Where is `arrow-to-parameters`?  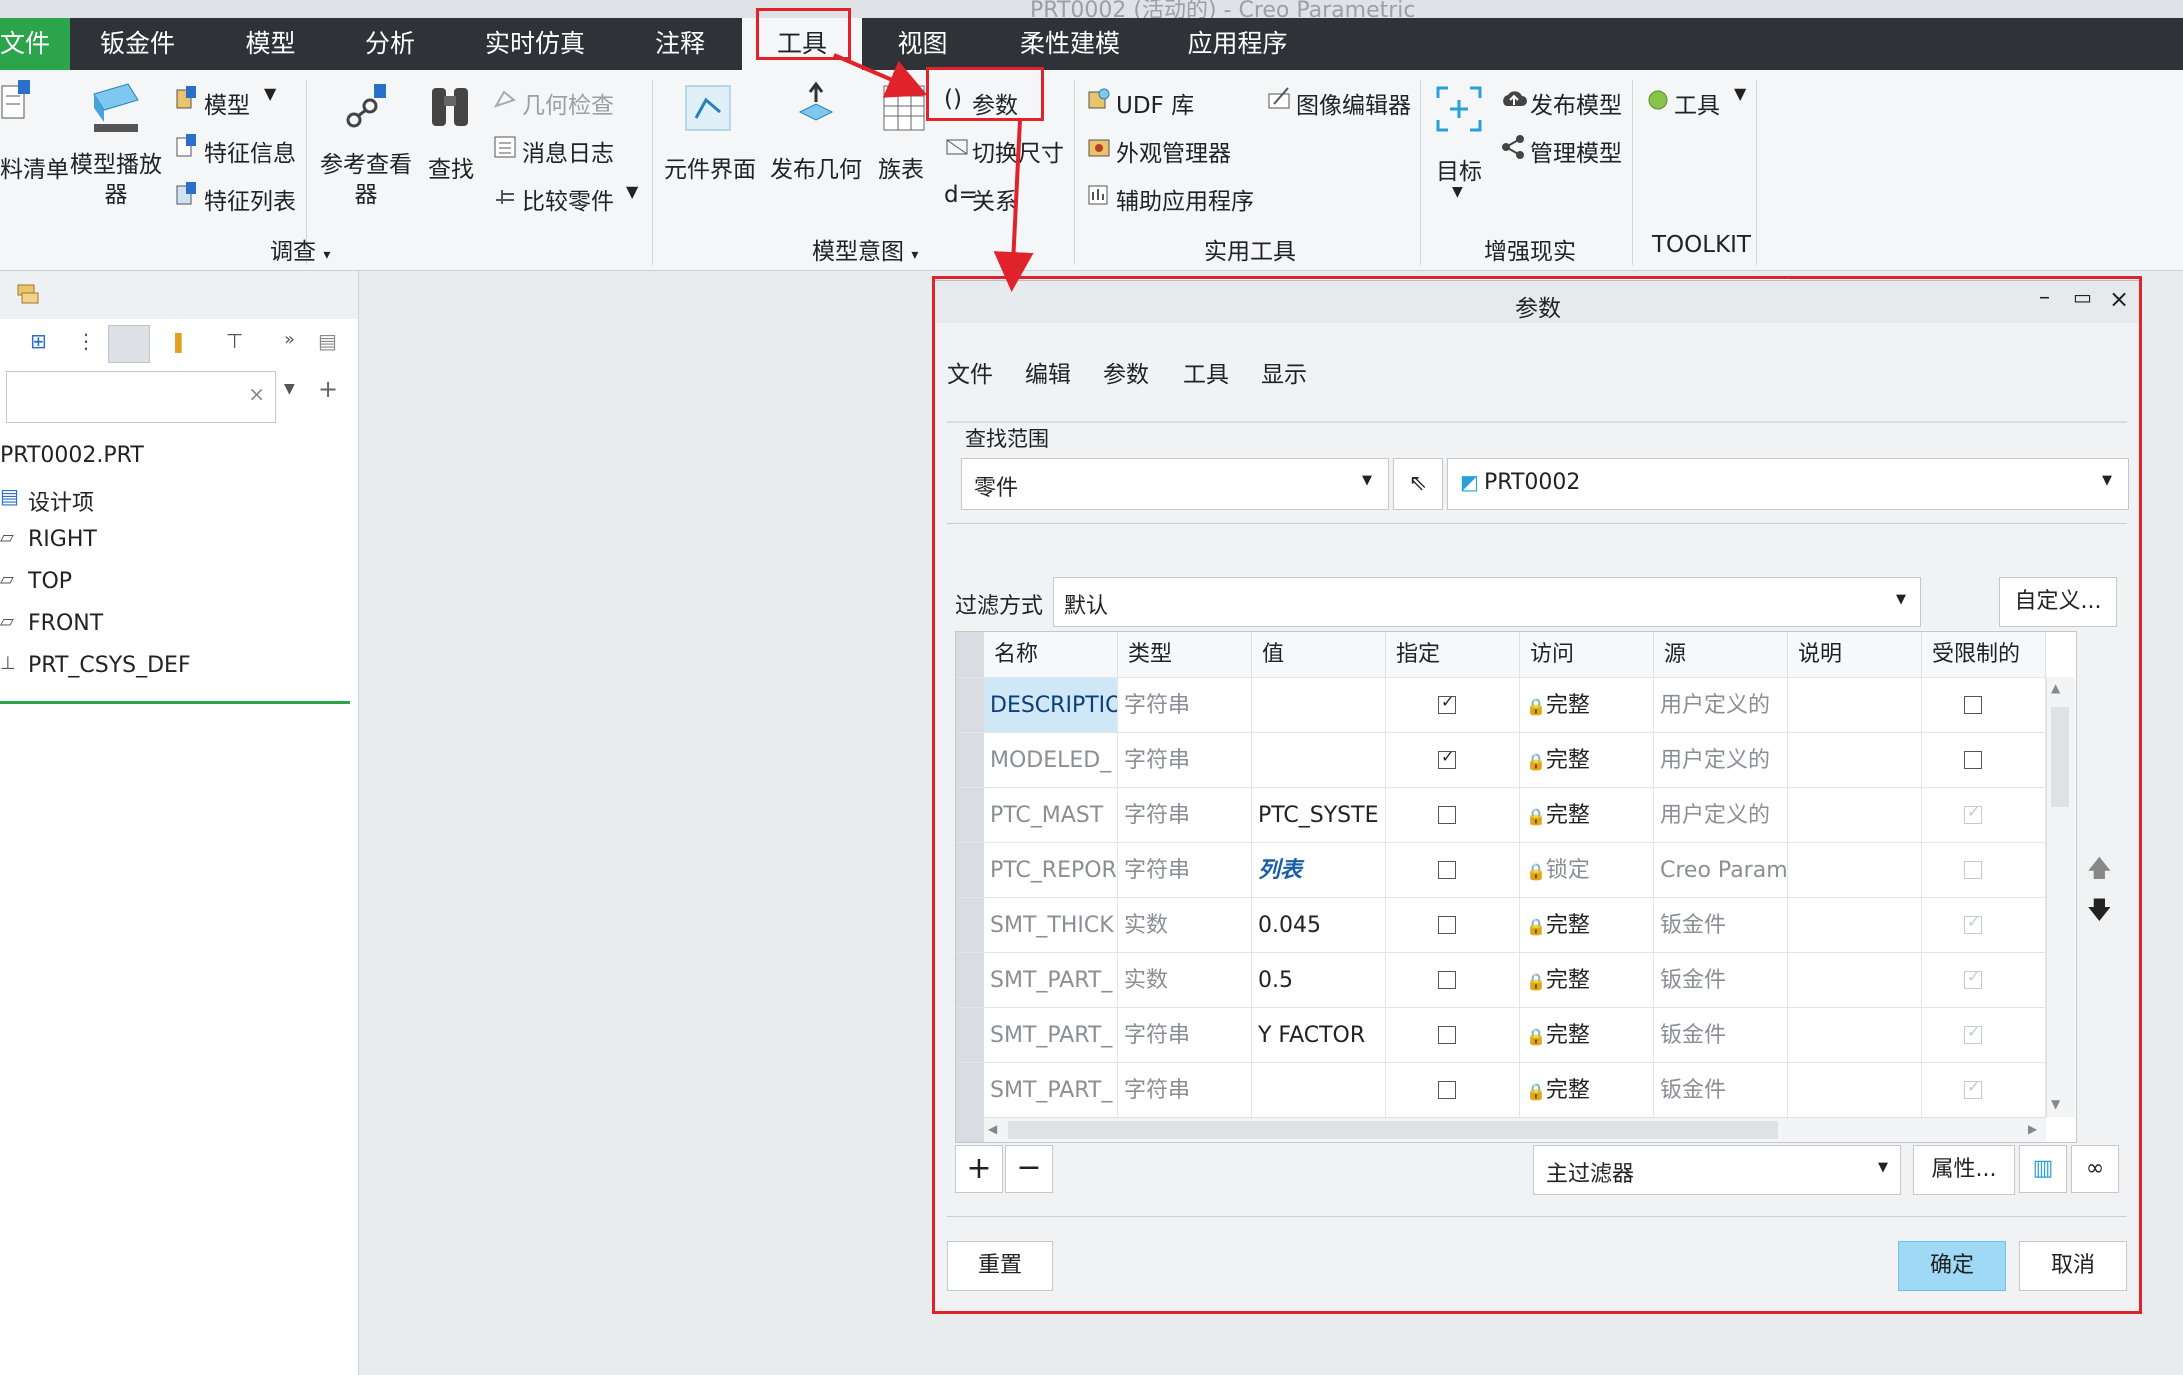 arrow-to-parameters is located at coordinates (880, 75).